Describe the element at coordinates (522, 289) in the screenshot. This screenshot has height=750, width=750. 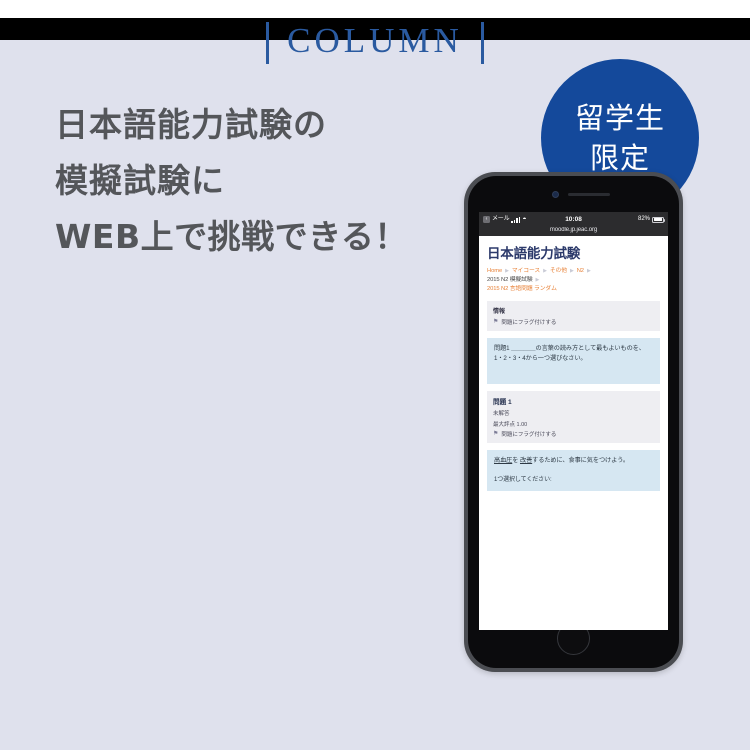
I see `breadcrumb-item-random-quiz: 2015 N2 言語問題 ランダム` at that location.